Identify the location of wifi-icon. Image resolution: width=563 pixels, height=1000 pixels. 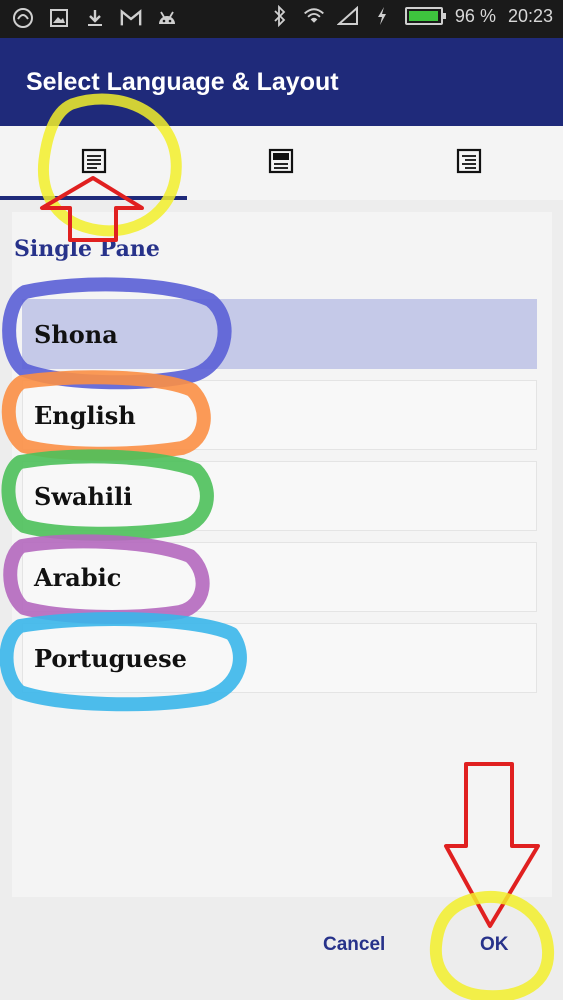
(314, 16).